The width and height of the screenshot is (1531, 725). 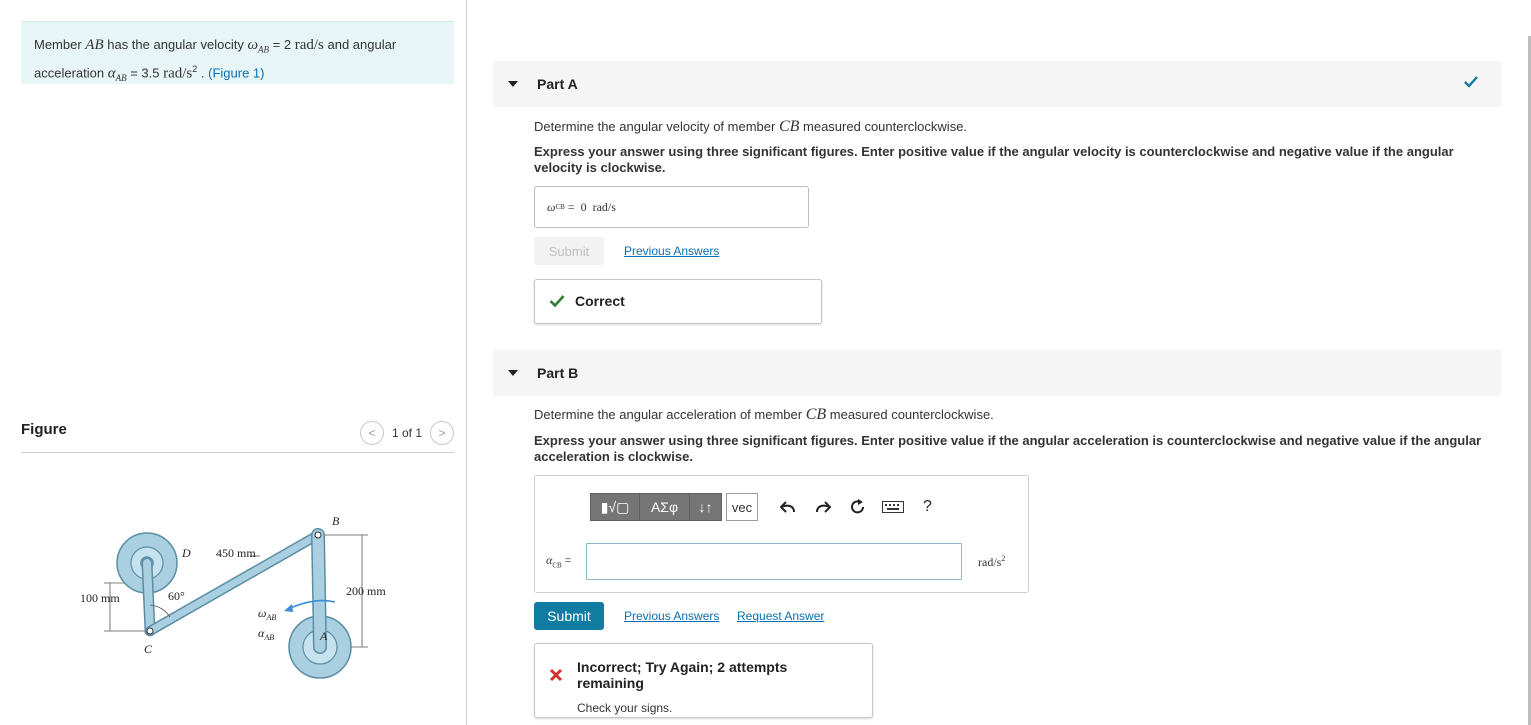 I want to click on reset-icon, so click(x=857, y=507).